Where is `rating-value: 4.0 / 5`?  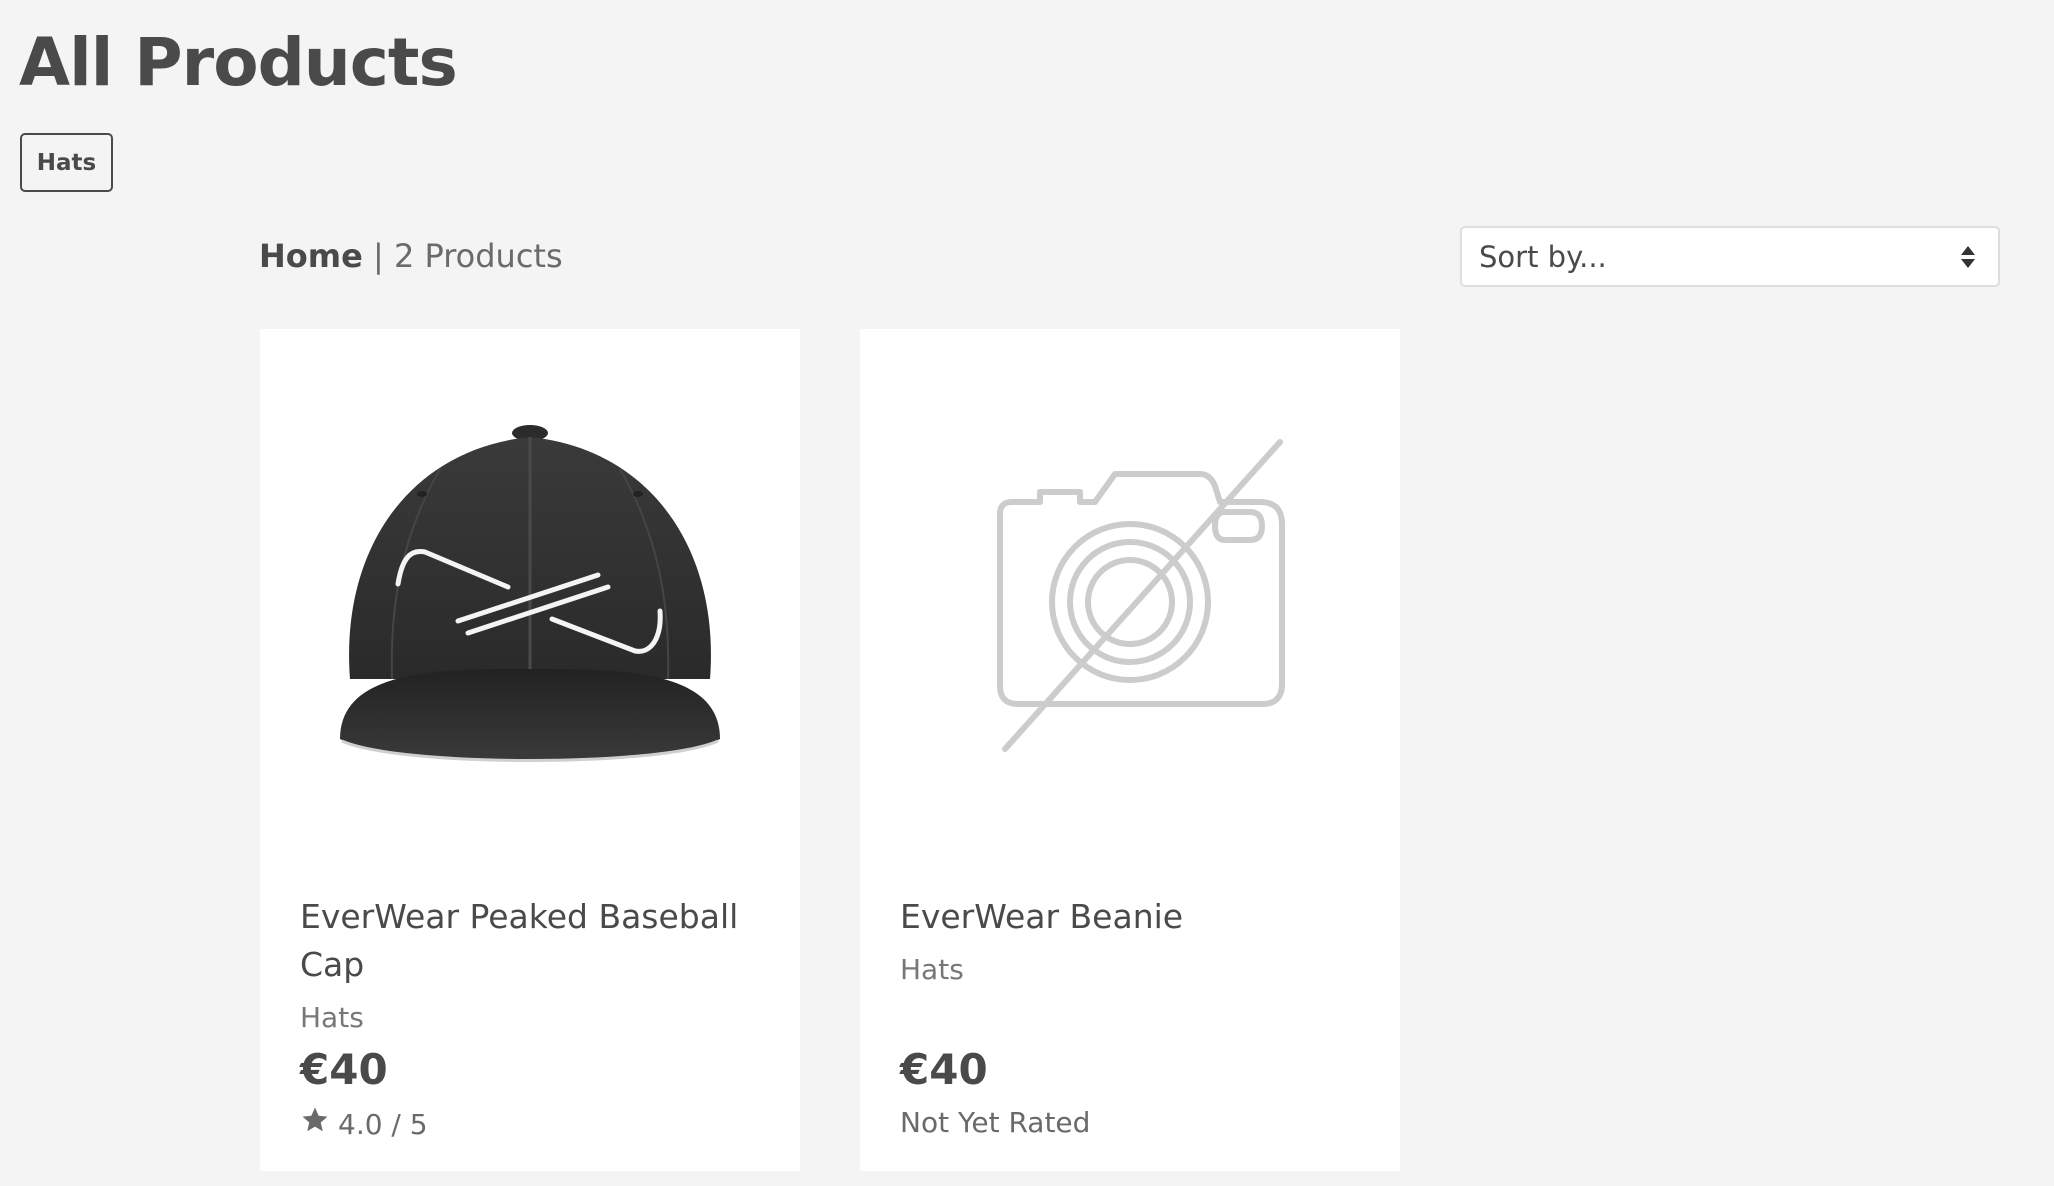 rating-value: 4.0 / 5 is located at coordinates (383, 1124).